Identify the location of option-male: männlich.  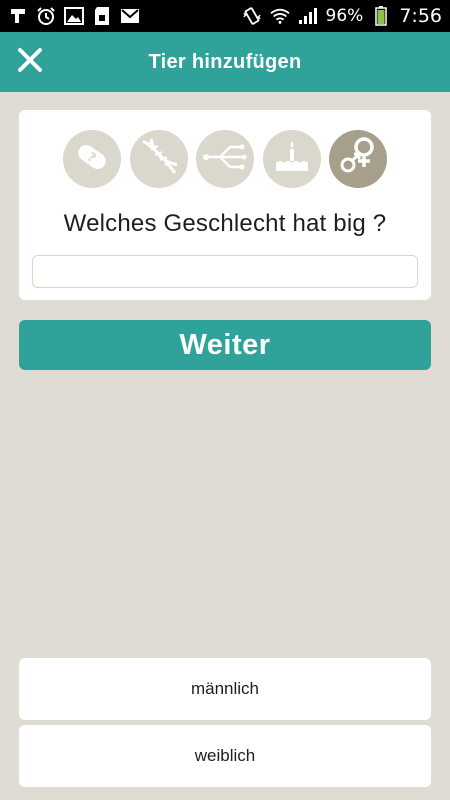
(225, 689).